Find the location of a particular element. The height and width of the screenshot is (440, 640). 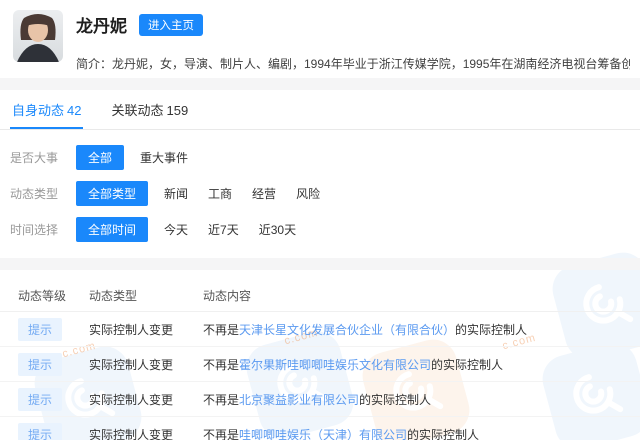

dynamic-content-cell: 不再是天津长星文化发展合伙企业（有限合伙）的实际控制人 is located at coordinates (365, 329).